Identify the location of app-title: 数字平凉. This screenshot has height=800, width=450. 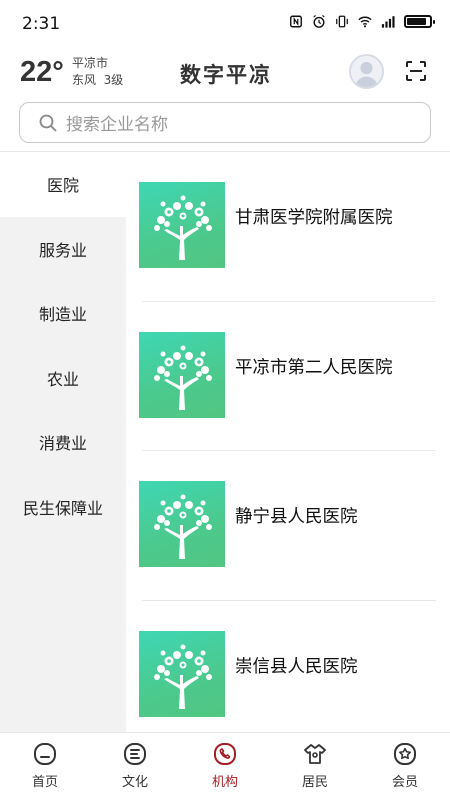
(226, 74).